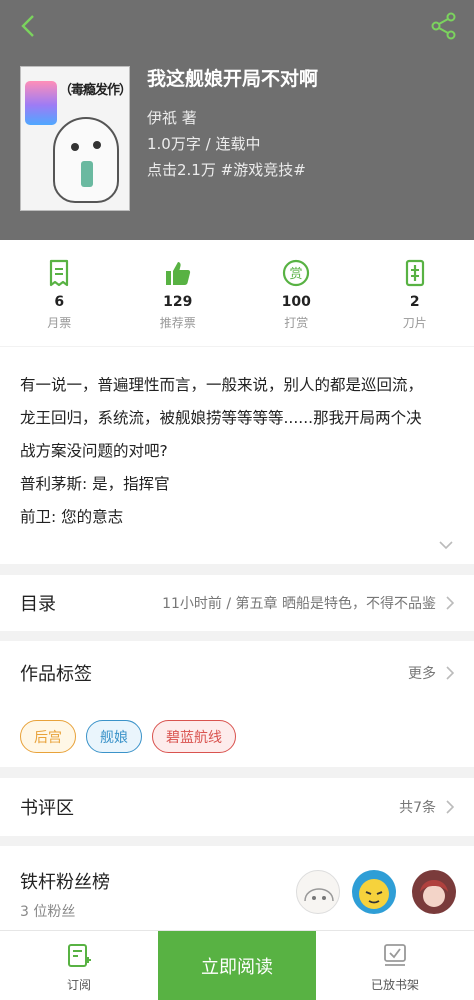 This screenshot has width=474, height=1000. Describe the element at coordinates (422, 674) in the screenshot. I see `tags-more-link: 更多` at that location.